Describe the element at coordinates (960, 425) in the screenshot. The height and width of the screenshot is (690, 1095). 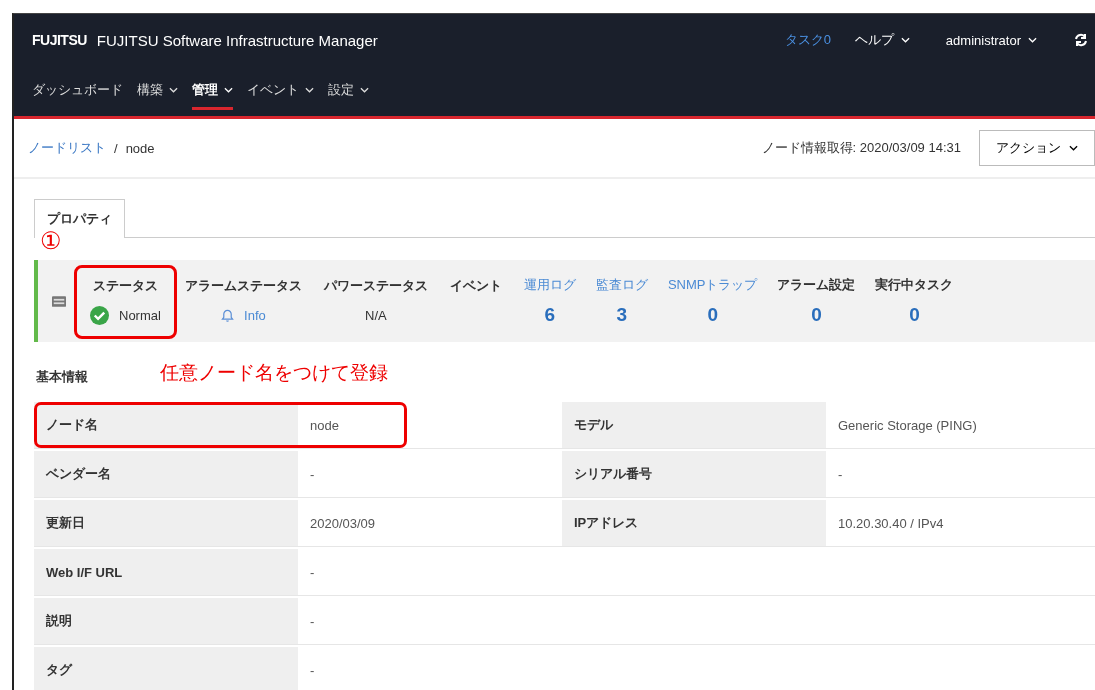
I see `field-value: Generic Storage (PING)` at that location.